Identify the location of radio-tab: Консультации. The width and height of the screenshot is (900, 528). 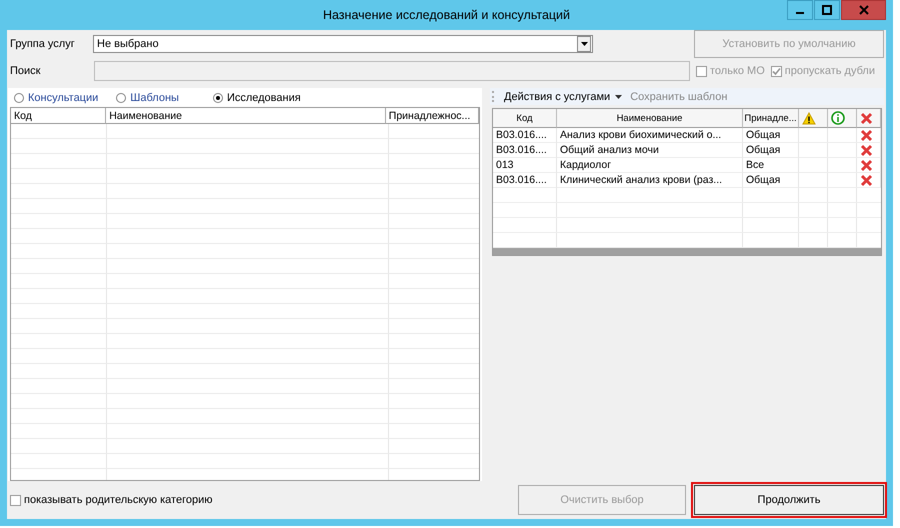
(56, 98).